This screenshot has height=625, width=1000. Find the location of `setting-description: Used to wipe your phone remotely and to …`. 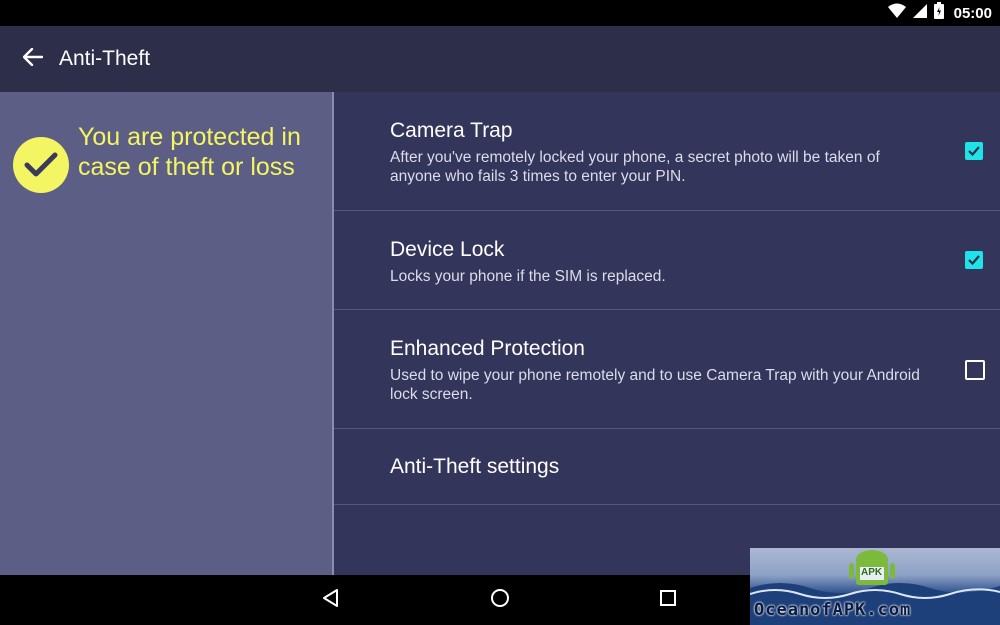

setting-description: Used to wipe your phone remotely and to … is located at coordinates (655, 385).